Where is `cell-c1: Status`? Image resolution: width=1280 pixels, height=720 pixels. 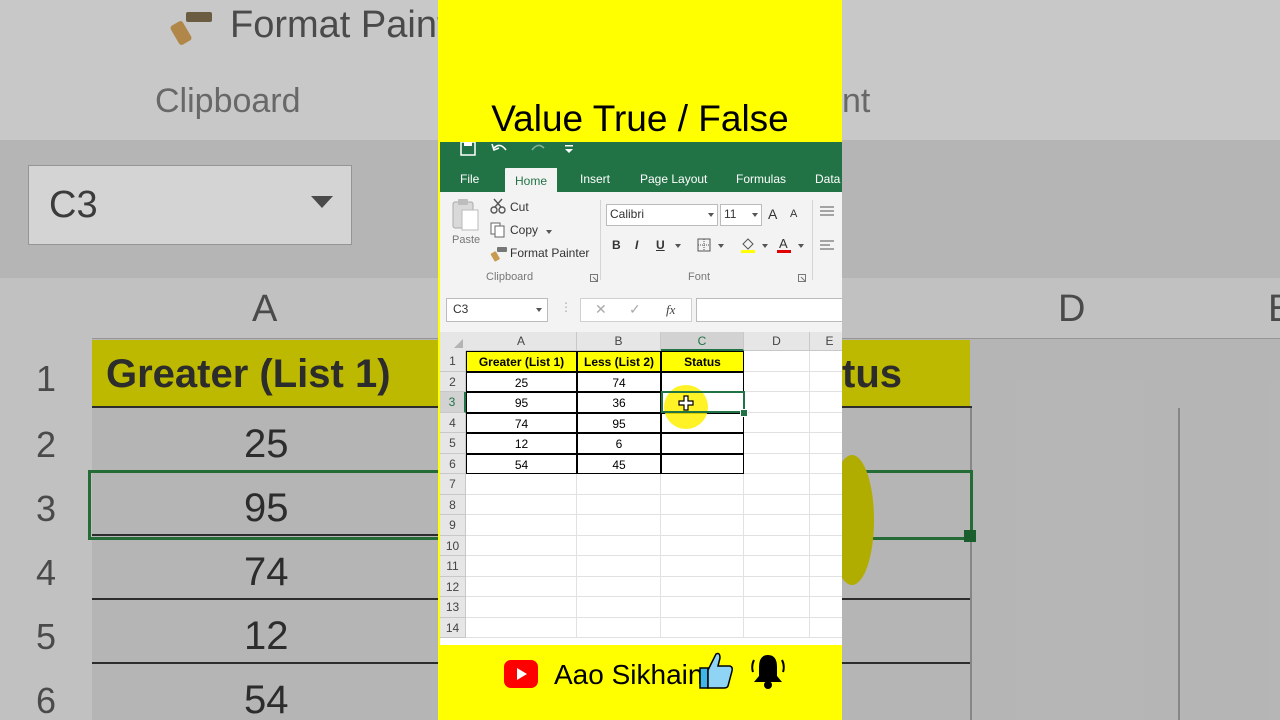 cell-c1: Status is located at coordinates (702, 361).